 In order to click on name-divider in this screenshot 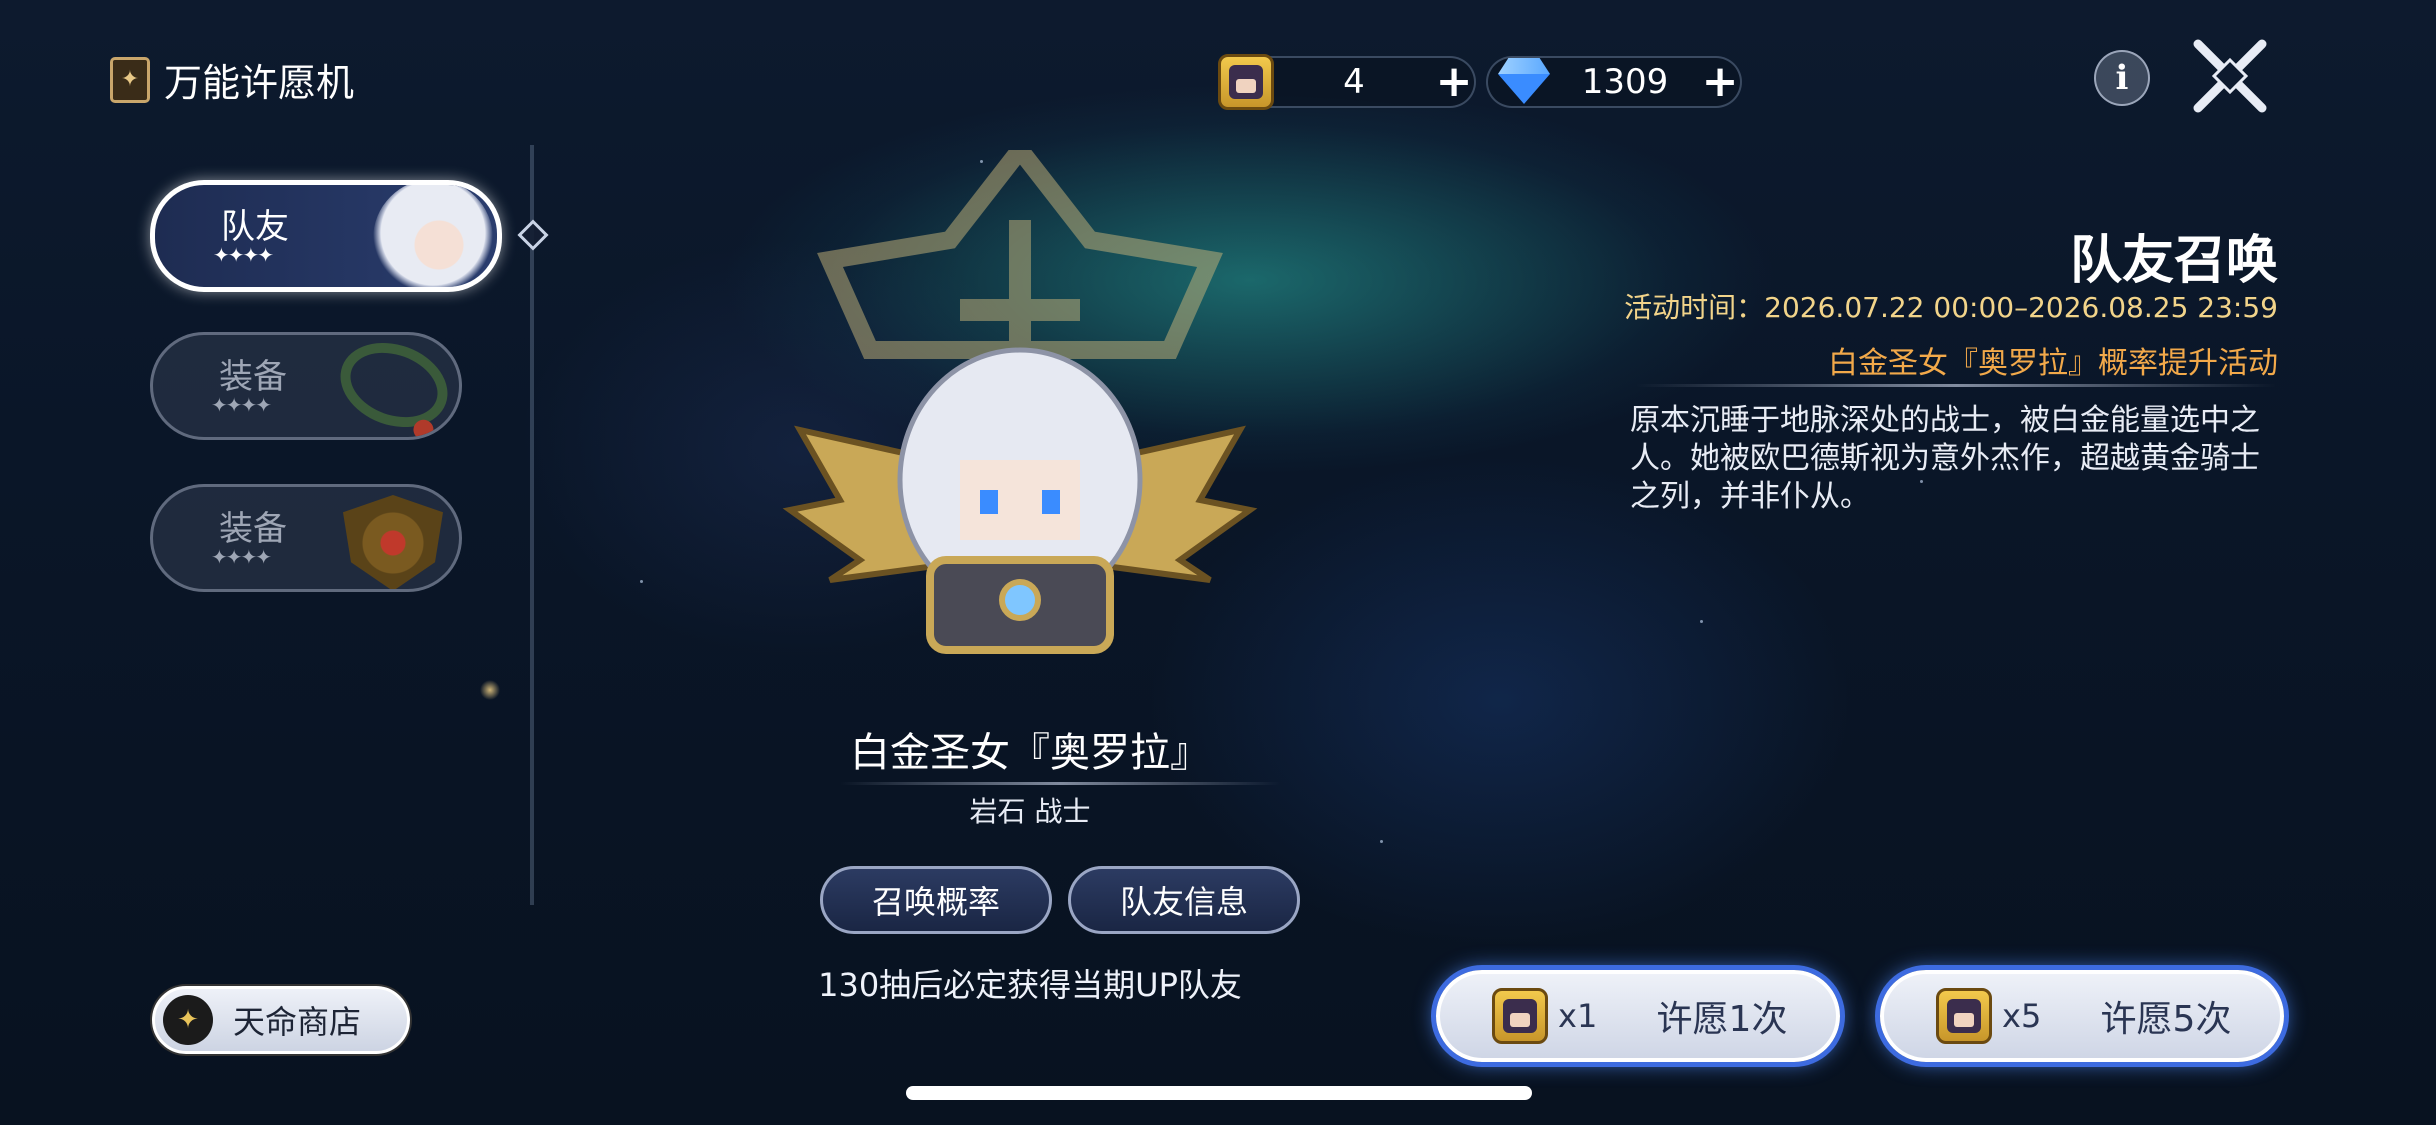, I will do `click(1060, 783)`.